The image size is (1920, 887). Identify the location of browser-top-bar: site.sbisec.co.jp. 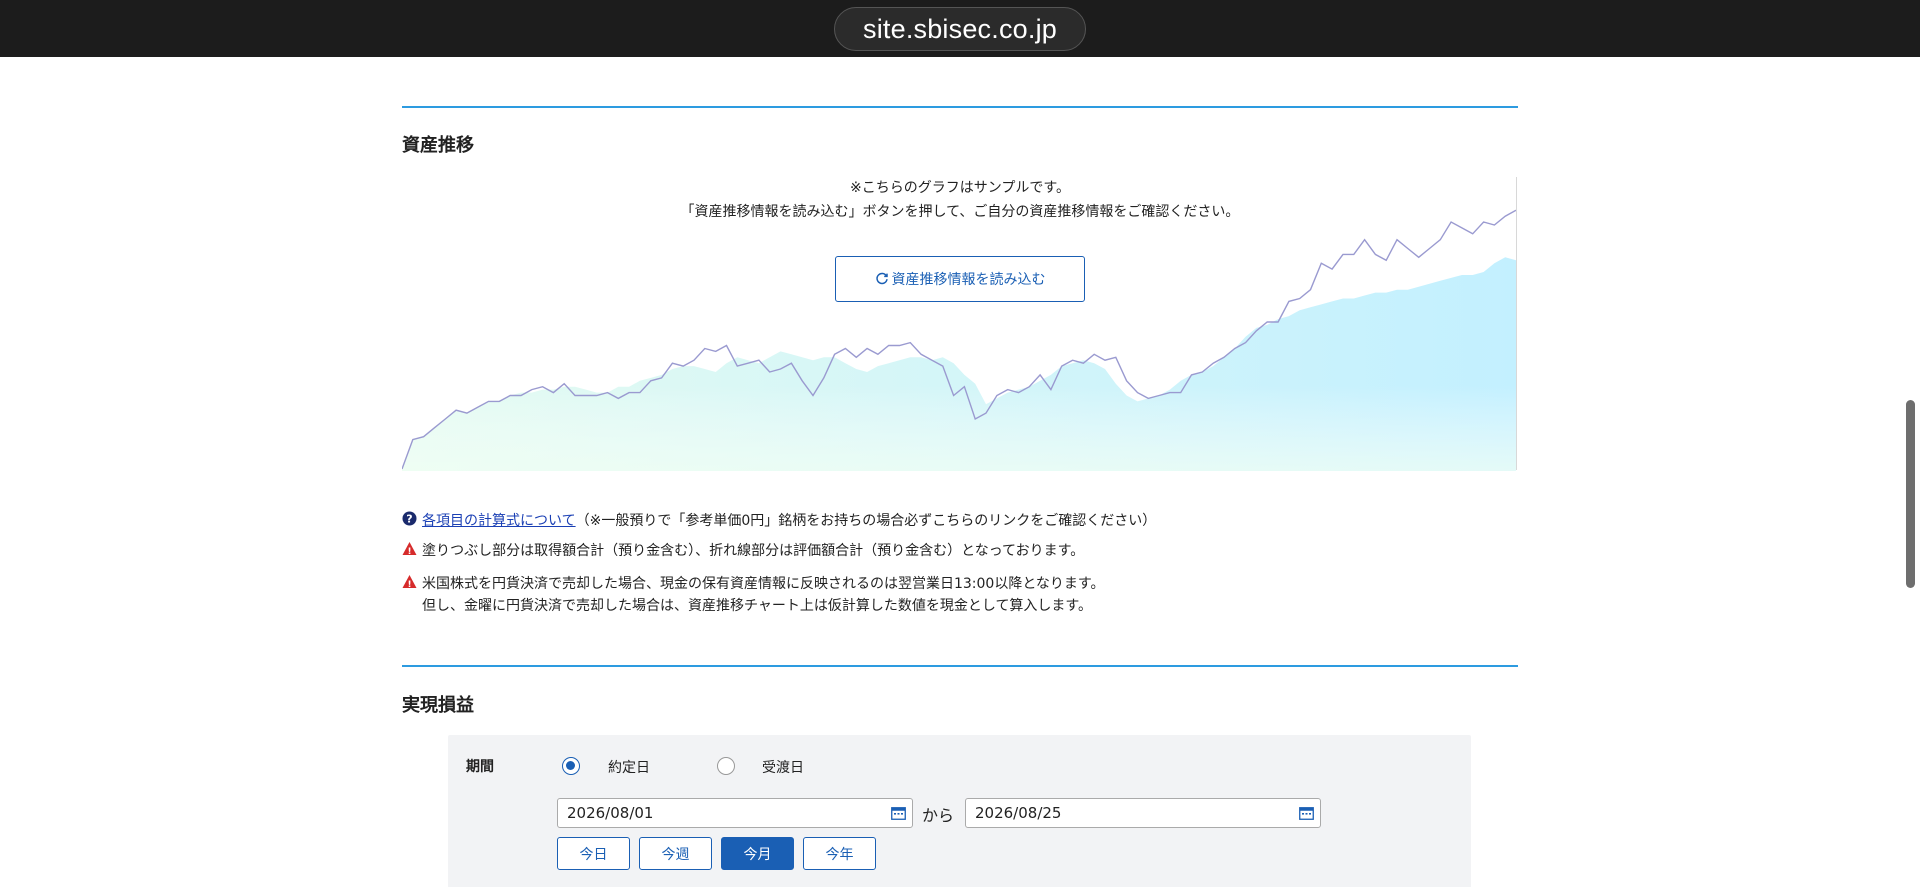
(960, 28).